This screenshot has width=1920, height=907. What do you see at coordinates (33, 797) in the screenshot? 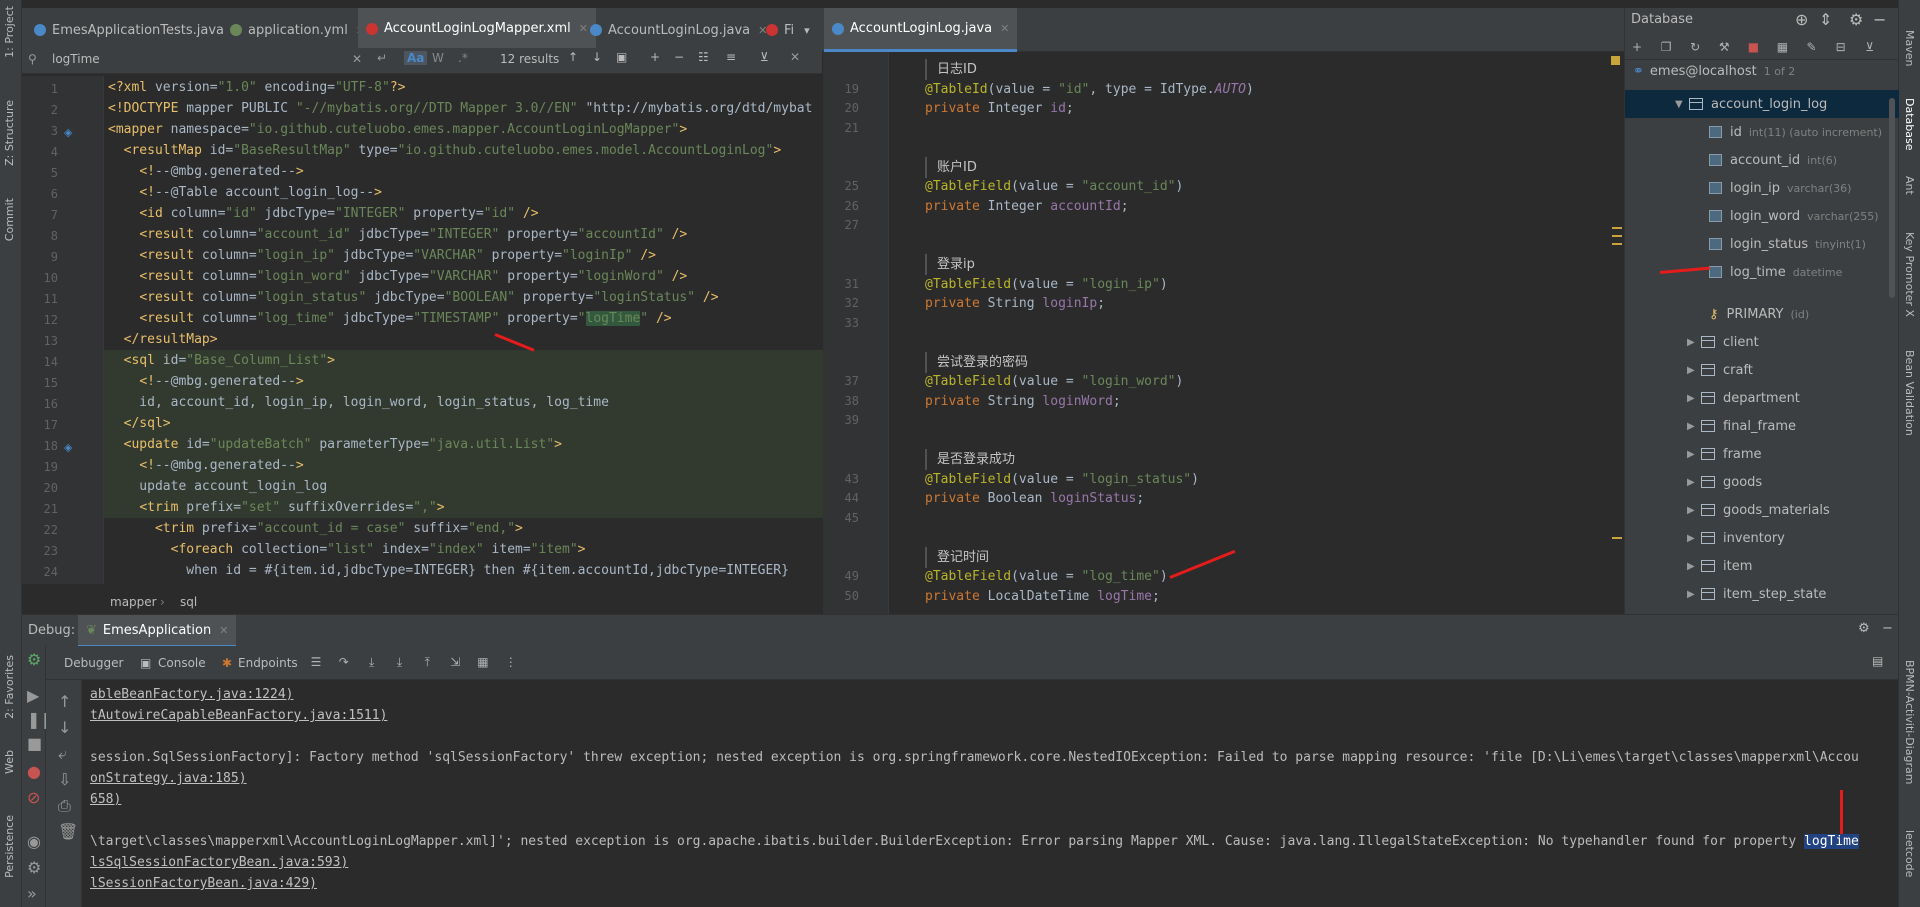
I see `mute-breakpoints-icon: ⊘` at bounding box center [33, 797].